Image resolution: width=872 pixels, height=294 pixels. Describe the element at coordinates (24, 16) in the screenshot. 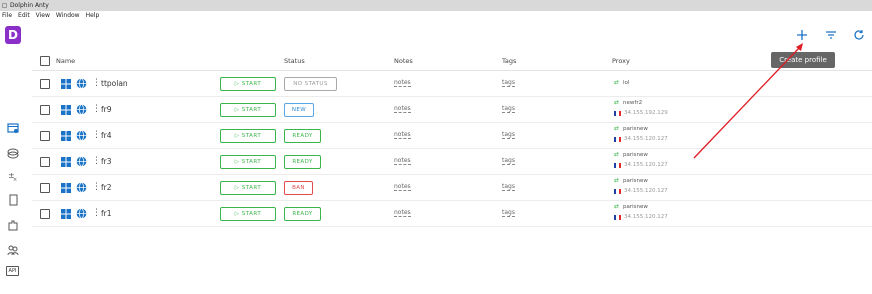

I see `menu-edit: Edit` at that location.